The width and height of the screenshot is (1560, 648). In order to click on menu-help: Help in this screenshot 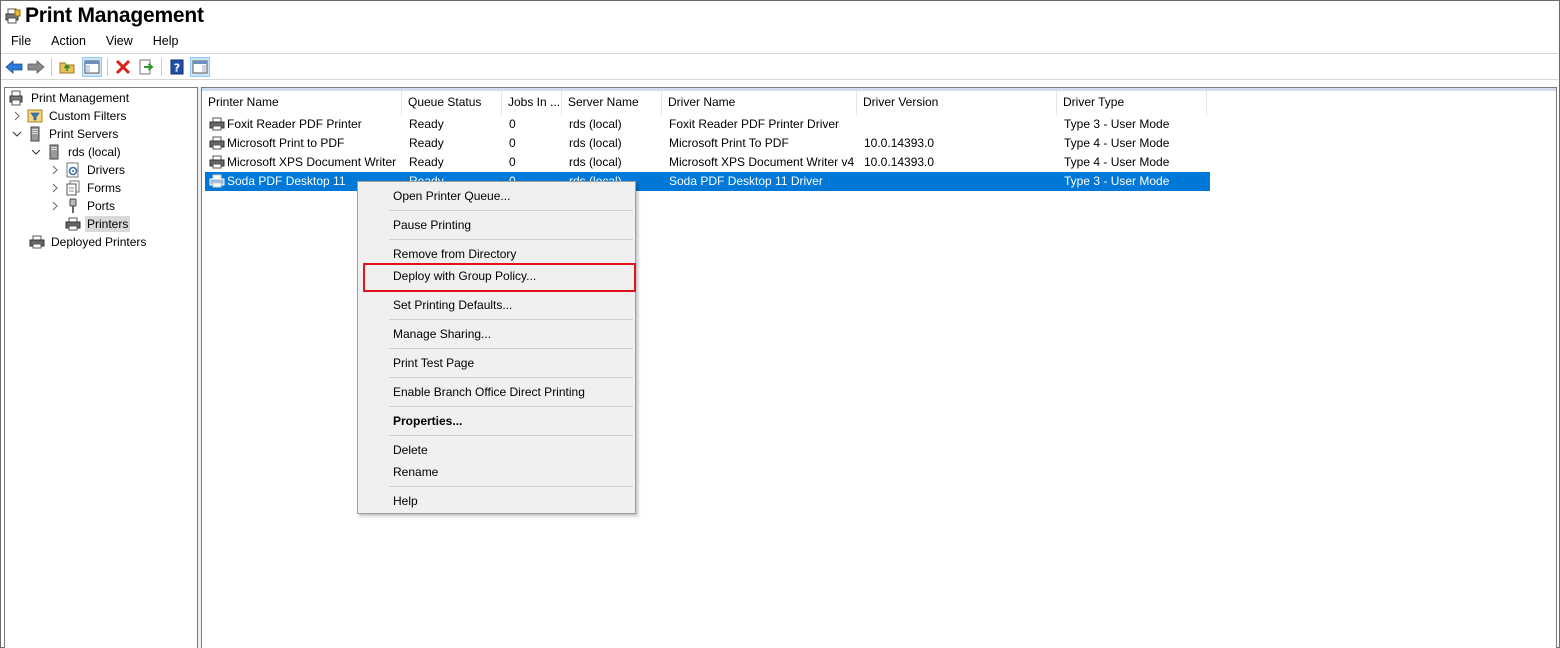, I will do `click(166, 42)`.